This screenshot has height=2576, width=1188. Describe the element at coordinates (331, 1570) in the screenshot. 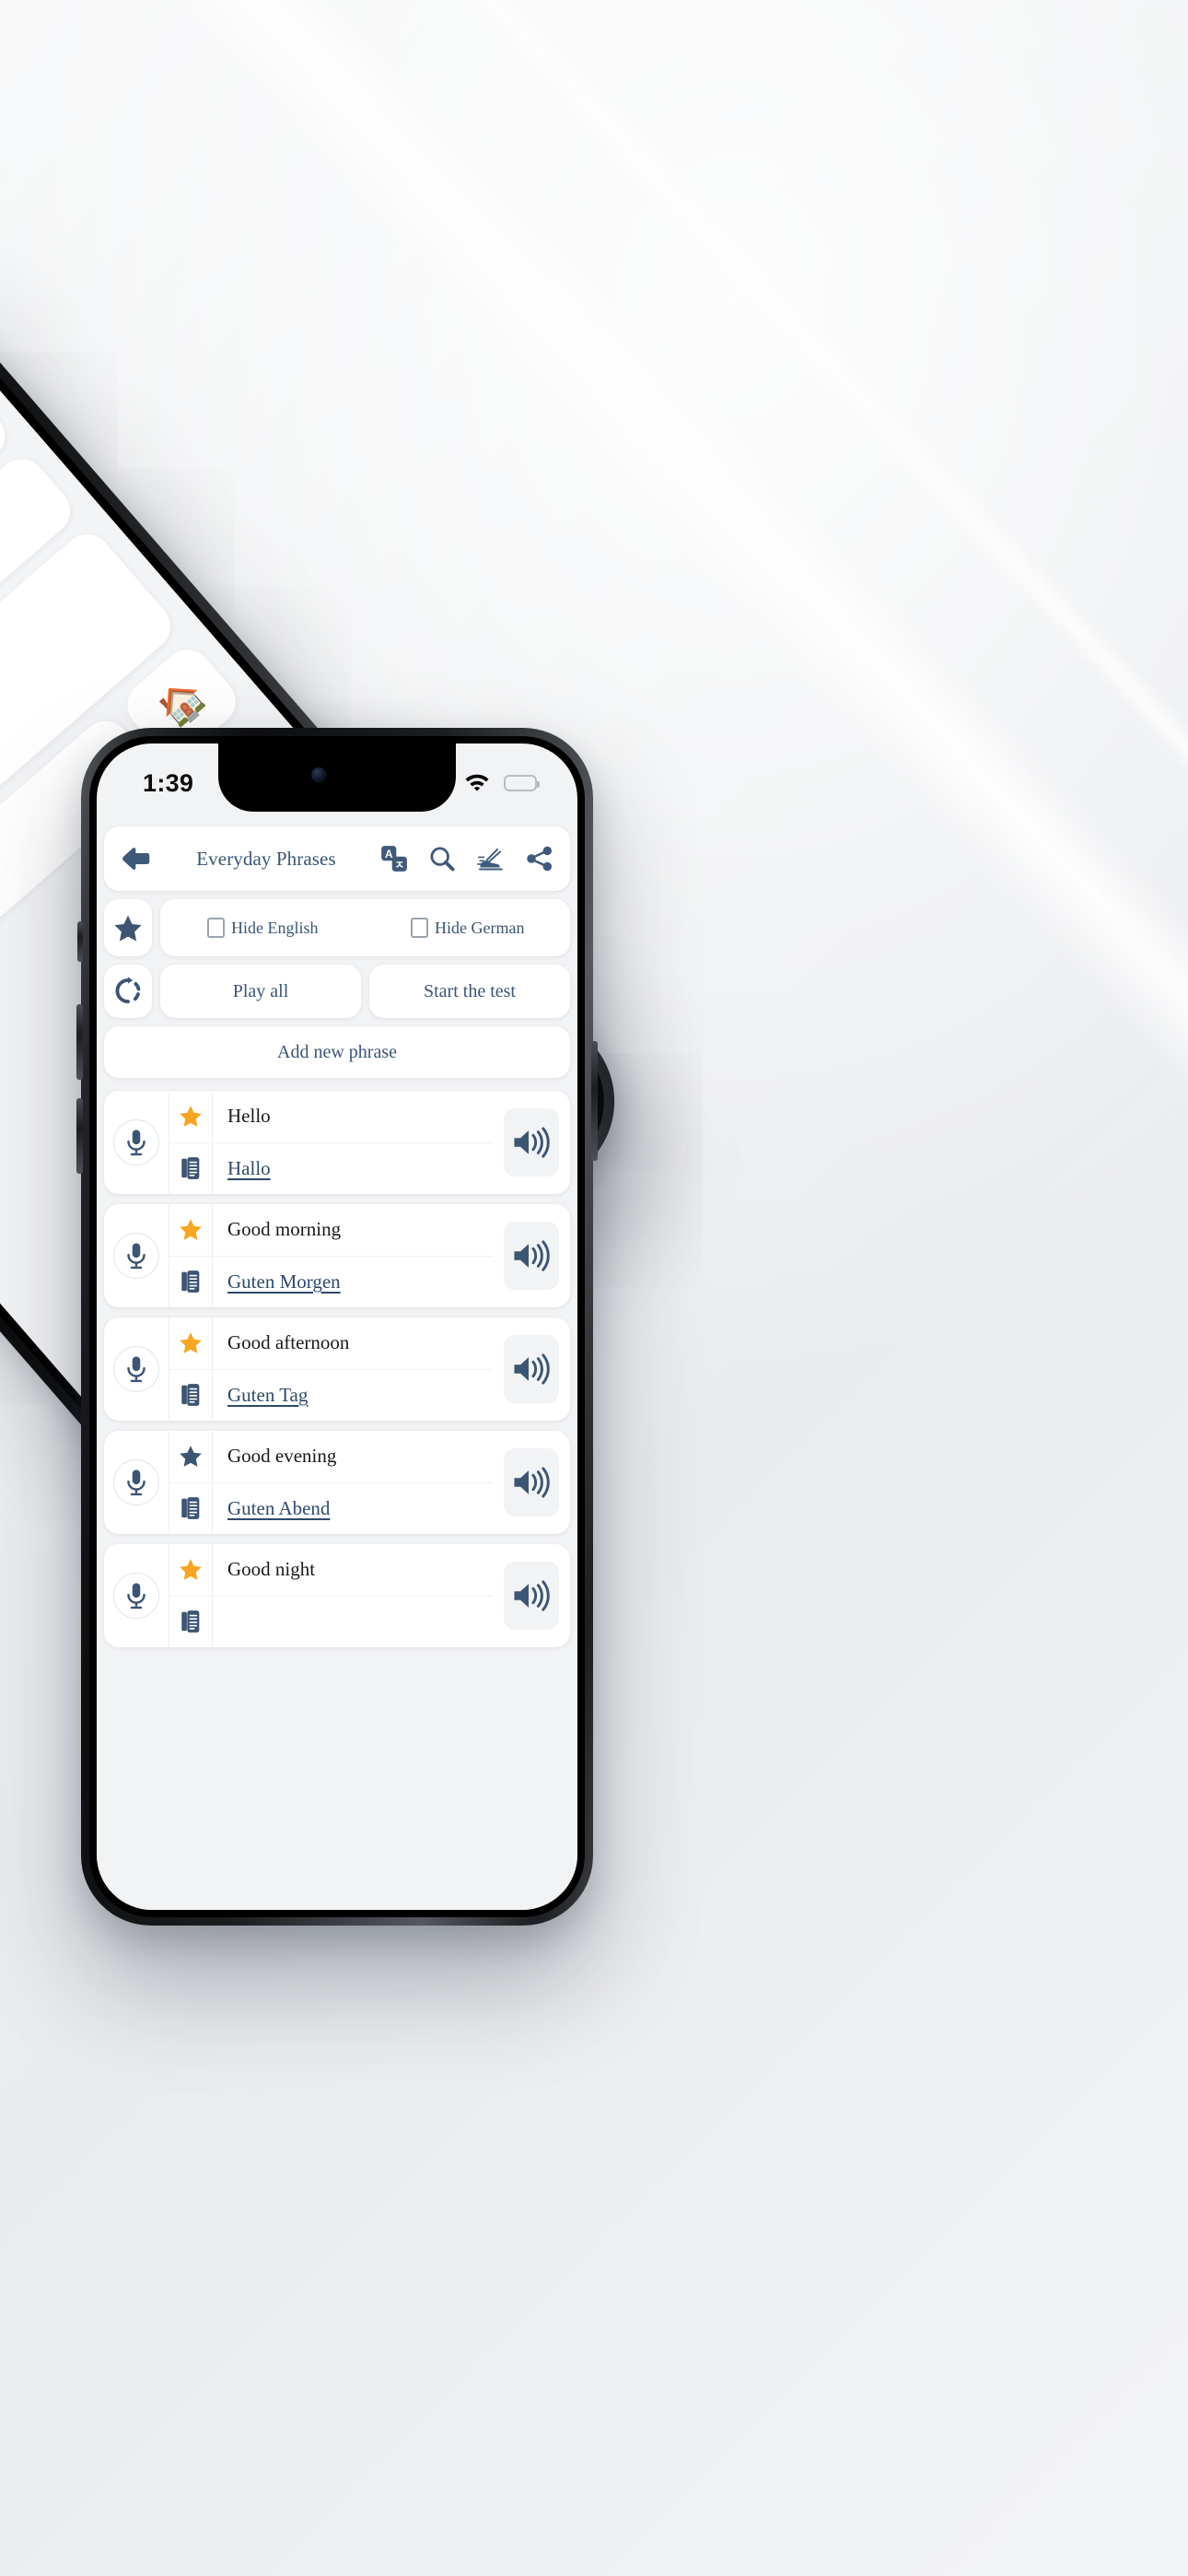

I see `phrase-english-line: Good night` at that location.